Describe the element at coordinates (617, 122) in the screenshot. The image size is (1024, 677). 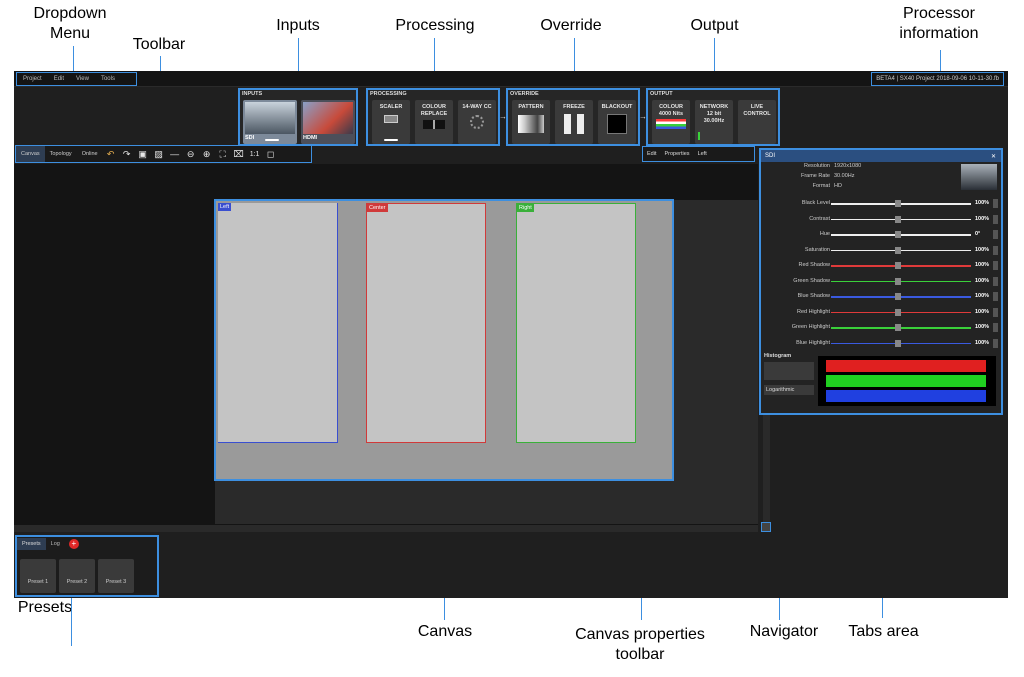
I see `override-card-blackout: BLACKOUT` at that location.